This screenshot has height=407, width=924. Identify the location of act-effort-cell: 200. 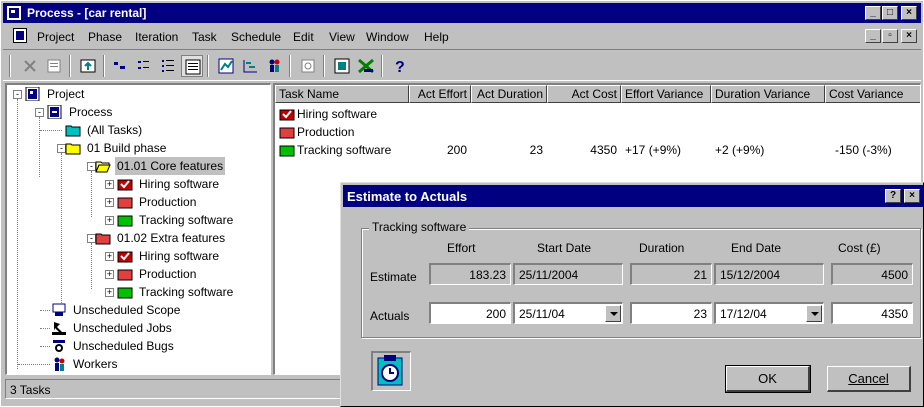
(456, 150).